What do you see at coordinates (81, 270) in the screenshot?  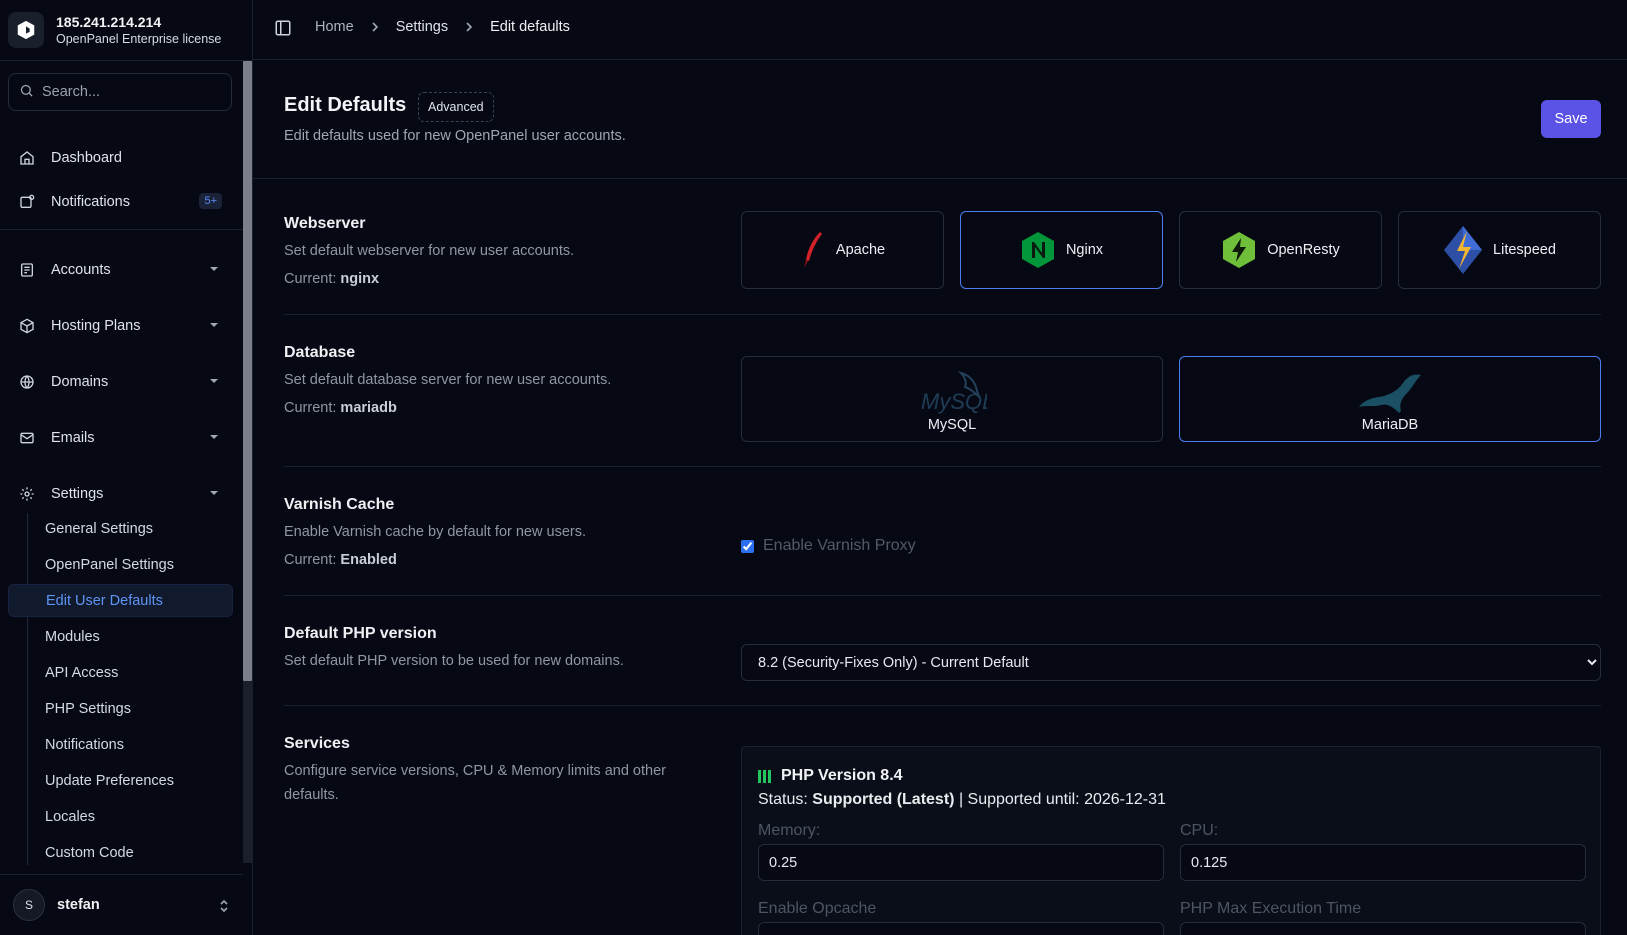 I see `nav-accounts-label: Accounts` at bounding box center [81, 270].